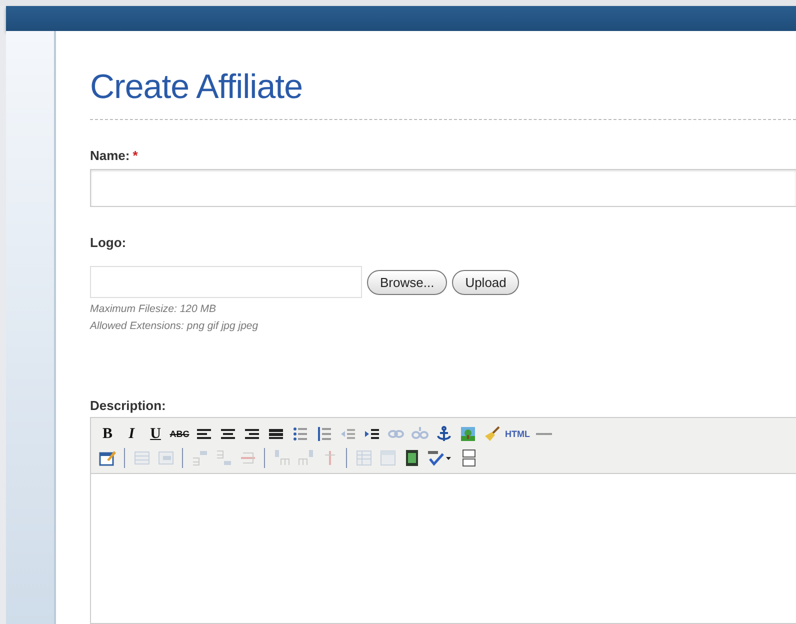  What do you see at coordinates (154, 309) in the screenshot?
I see `hint-text: Maximum Filesize: 120 MB` at bounding box center [154, 309].